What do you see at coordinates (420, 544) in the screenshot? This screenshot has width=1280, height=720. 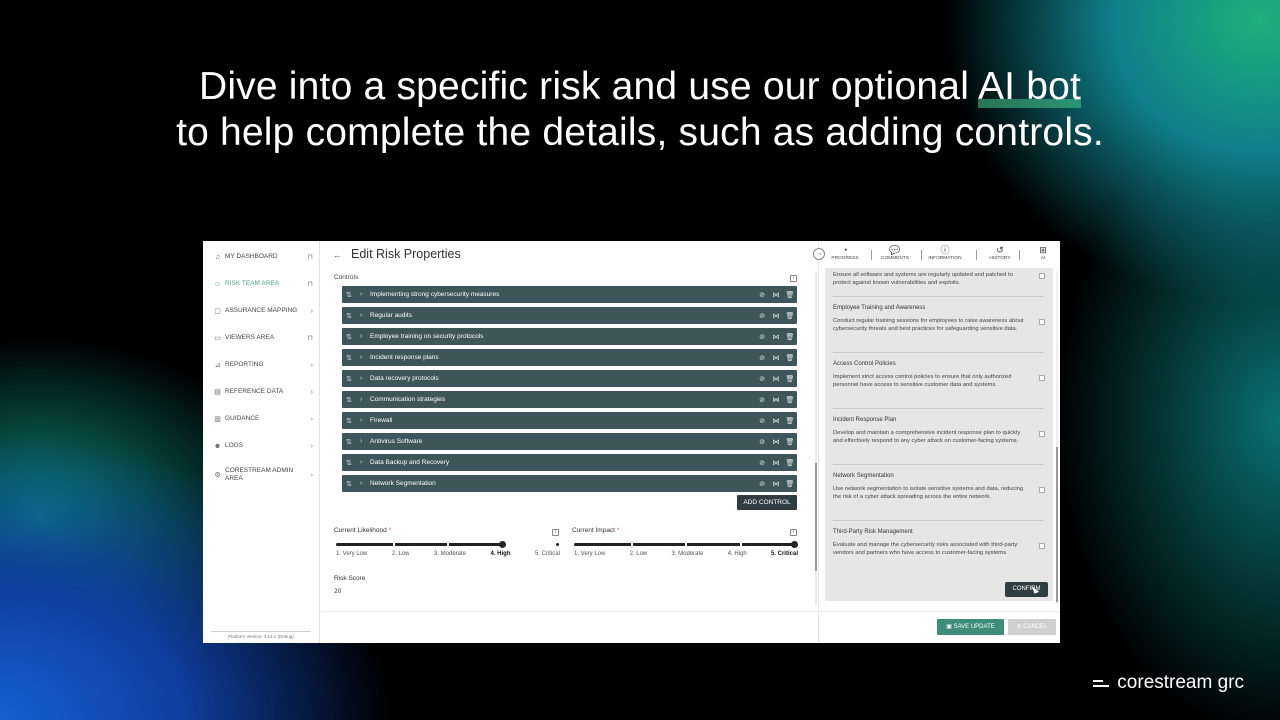 I see `slider-track` at bounding box center [420, 544].